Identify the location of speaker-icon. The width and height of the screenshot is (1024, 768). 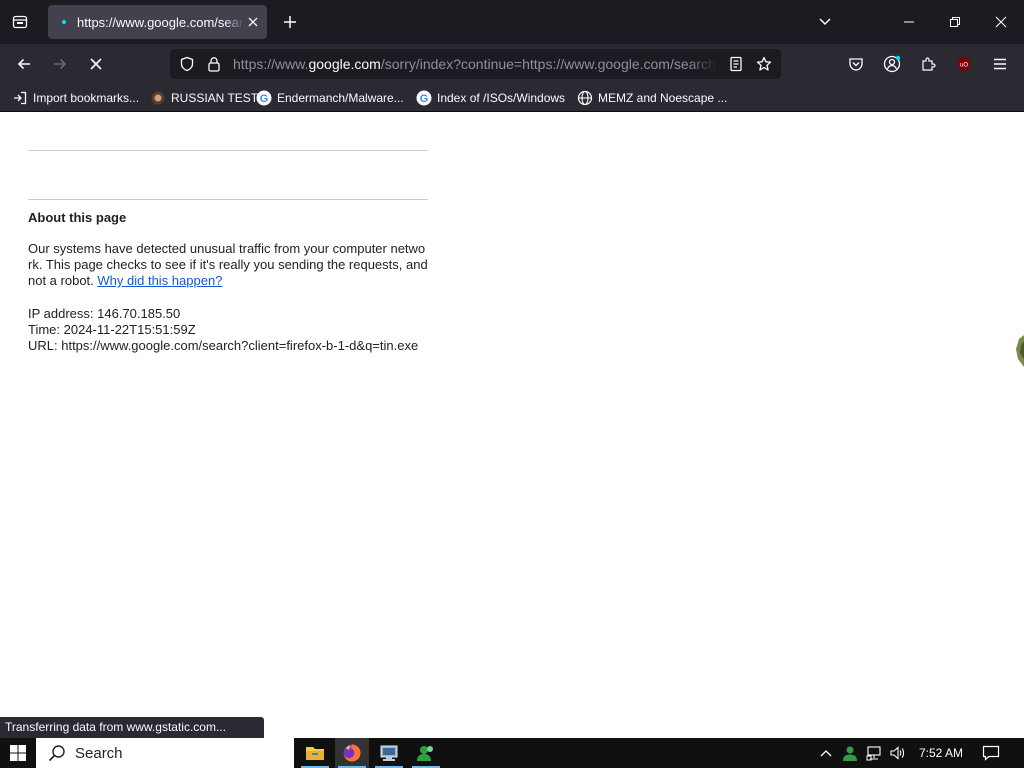
(897, 753).